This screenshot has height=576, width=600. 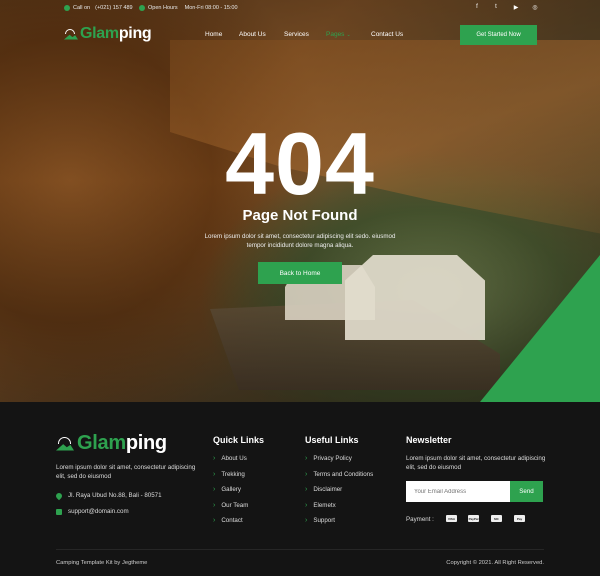 I want to click on paypal-icon: PayPal, so click(x=473, y=518).